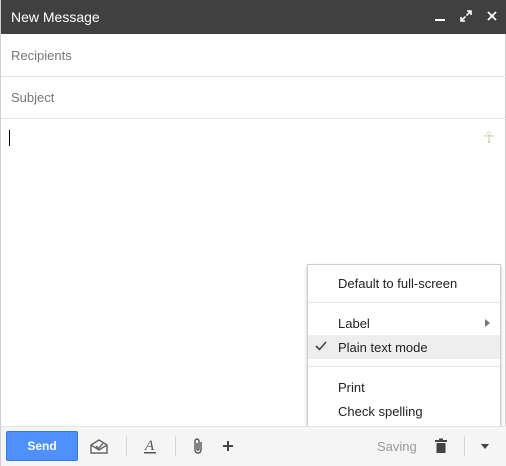 This screenshot has width=506, height=466. What do you see at coordinates (351, 387) in the screenshot?
I see `menu-item-label: Print` at bounding box center [351, 387].